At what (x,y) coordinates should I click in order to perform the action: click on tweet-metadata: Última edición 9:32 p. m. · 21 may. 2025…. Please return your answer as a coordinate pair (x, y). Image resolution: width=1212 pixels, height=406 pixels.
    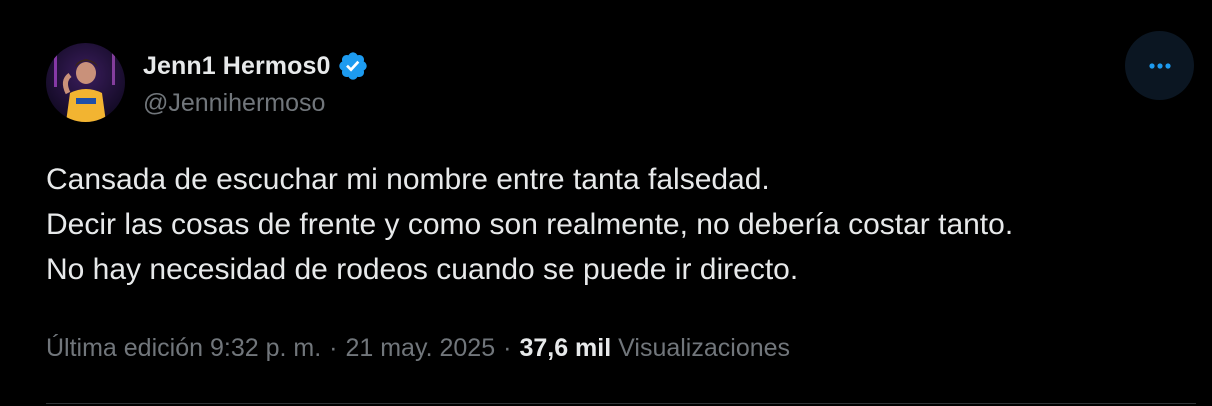
    Looking at the image, I should click on (418, 348).